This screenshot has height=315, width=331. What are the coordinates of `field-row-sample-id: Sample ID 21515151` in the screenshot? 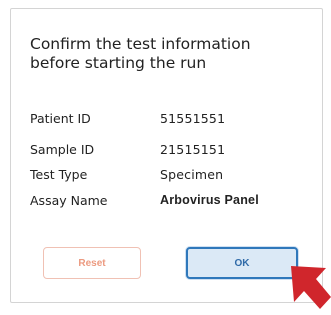 It's located at (170, 152).